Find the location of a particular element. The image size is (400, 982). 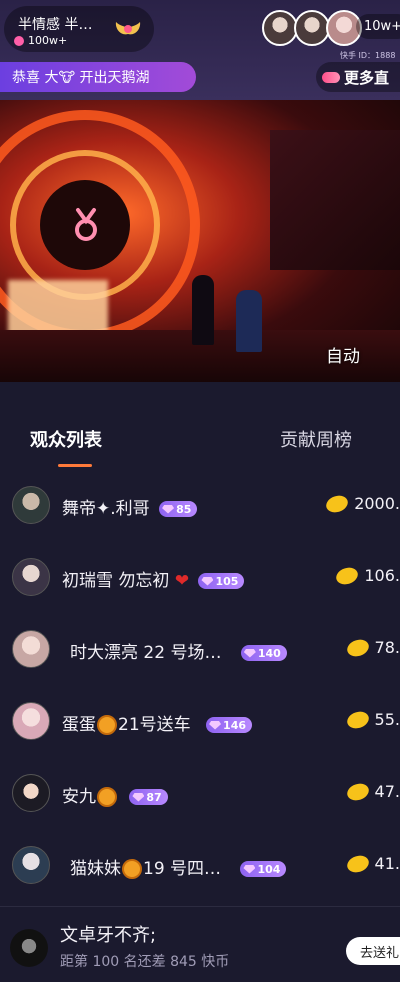

list-item: 时大漂亮 22 号场… 140 78. is located at coordinates (200, 650).